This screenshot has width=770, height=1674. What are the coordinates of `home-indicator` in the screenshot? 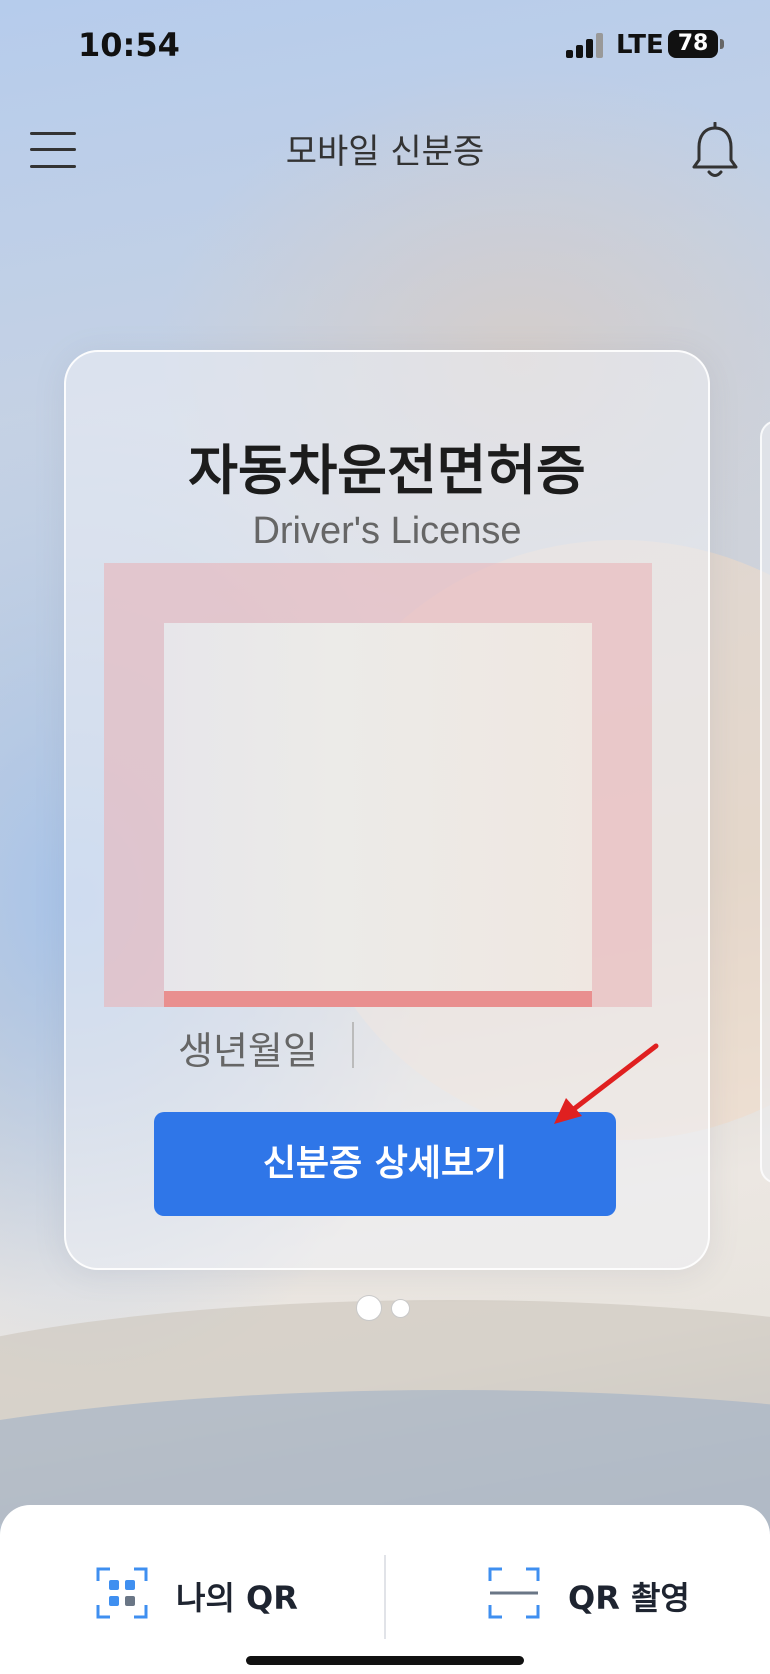 It's located at (385, 1660).